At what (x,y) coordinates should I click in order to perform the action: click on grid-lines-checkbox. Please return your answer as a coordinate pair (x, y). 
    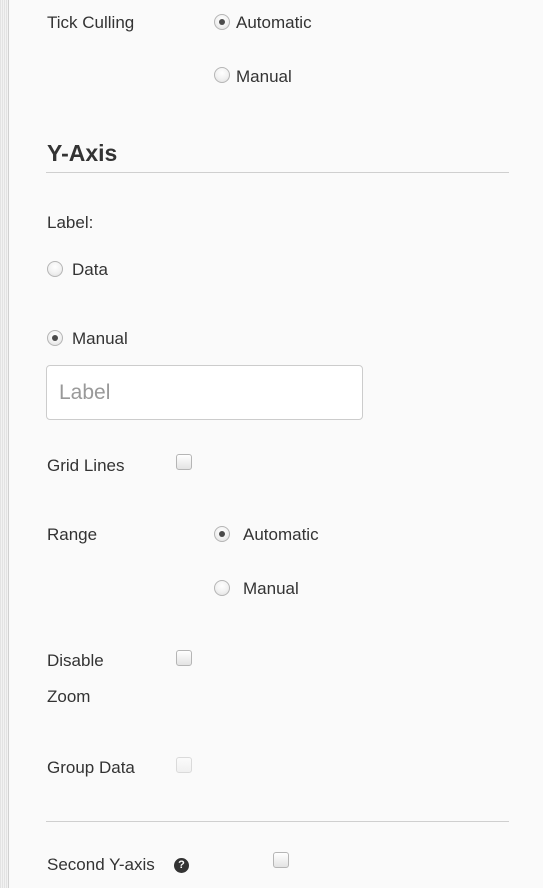
    Looking at the image, I should click on (184, 462).